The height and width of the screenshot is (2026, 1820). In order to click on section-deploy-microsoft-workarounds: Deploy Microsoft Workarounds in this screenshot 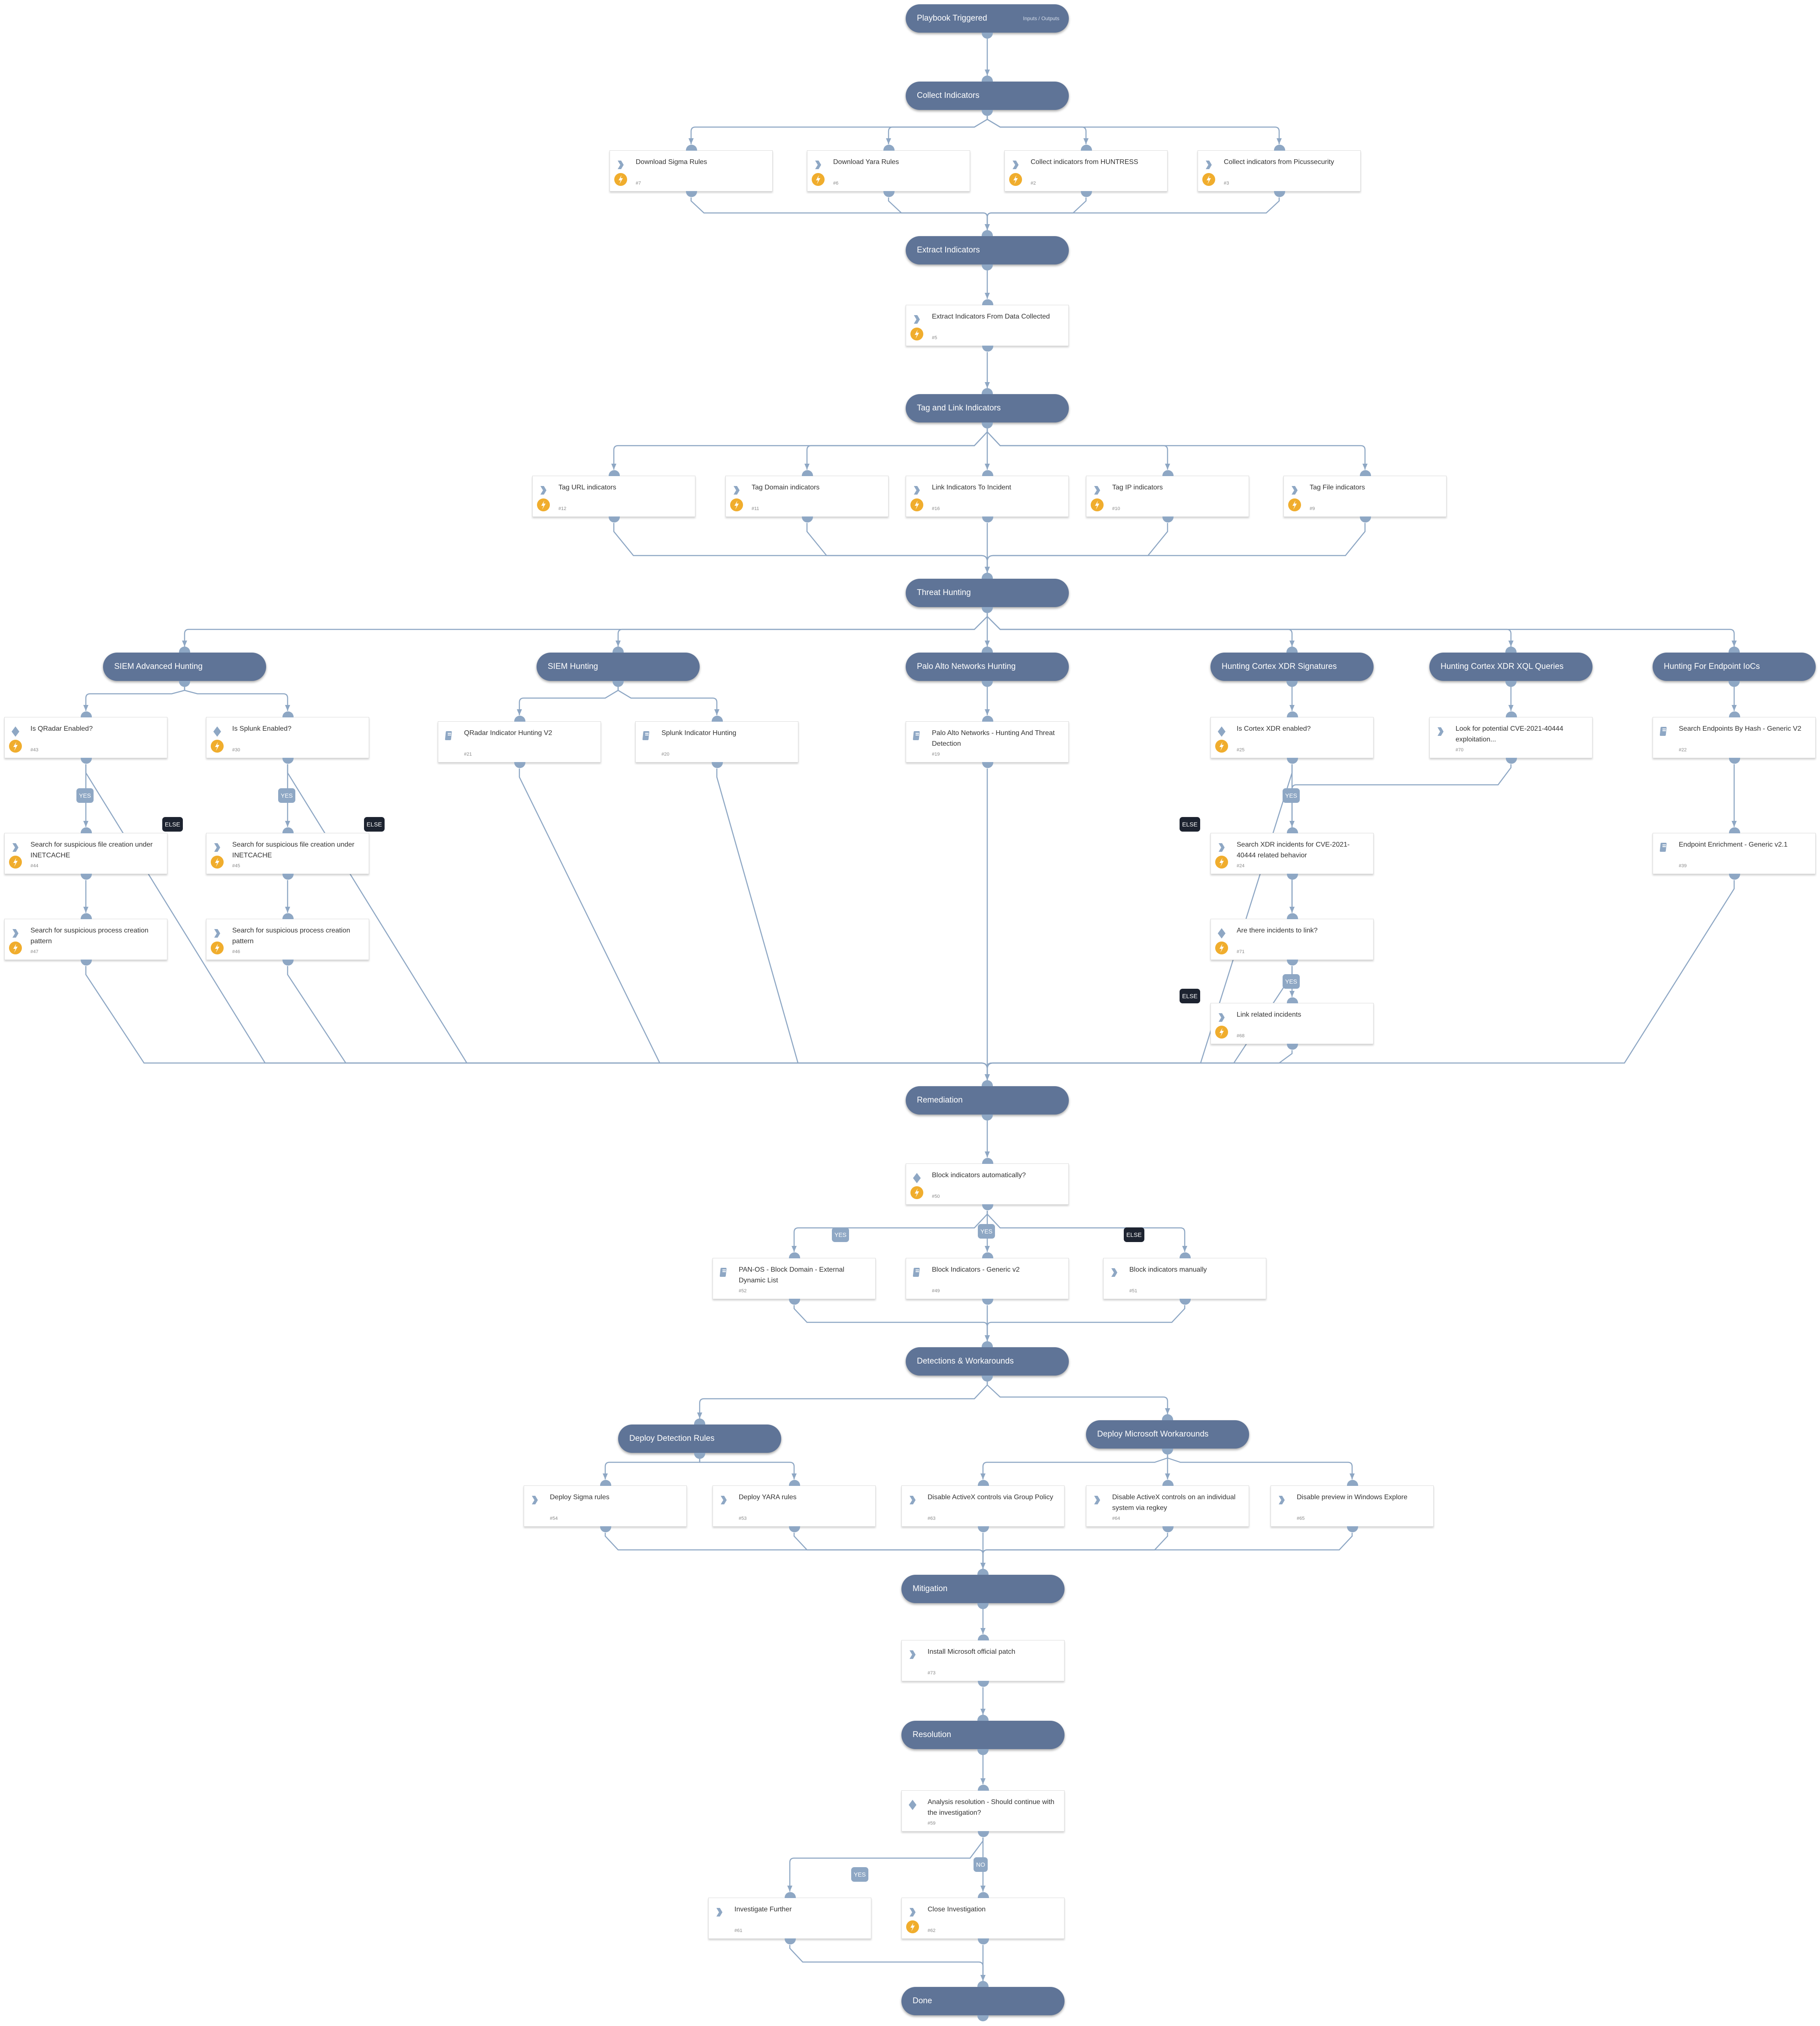, I will do `click(1168, 1434)`.